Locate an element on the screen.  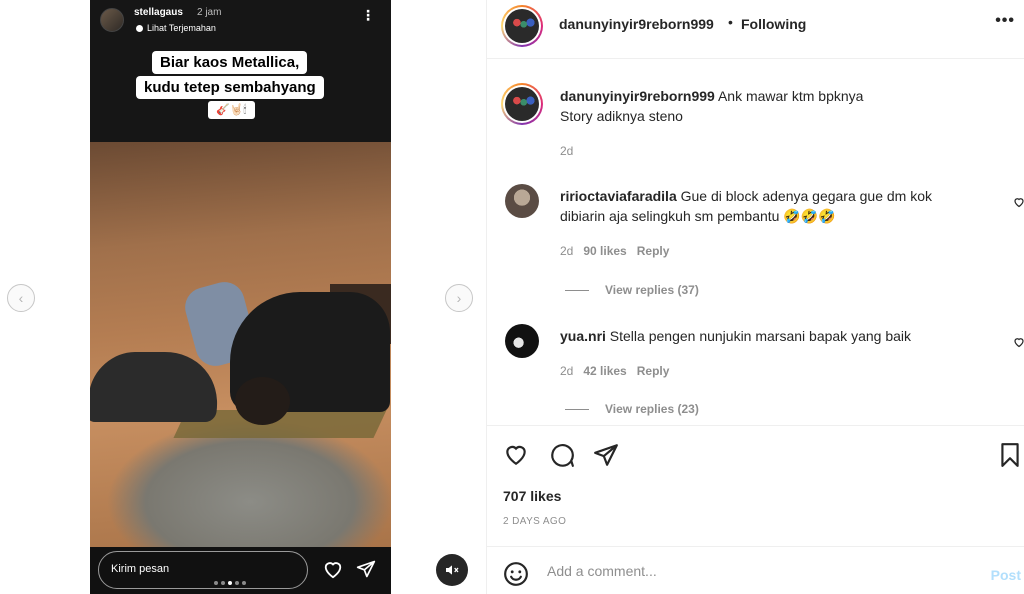
comment-line2: dibiarin aja selingkuh sm pembantu 🤣🤣🤣 is located at coordinates (698, 216).